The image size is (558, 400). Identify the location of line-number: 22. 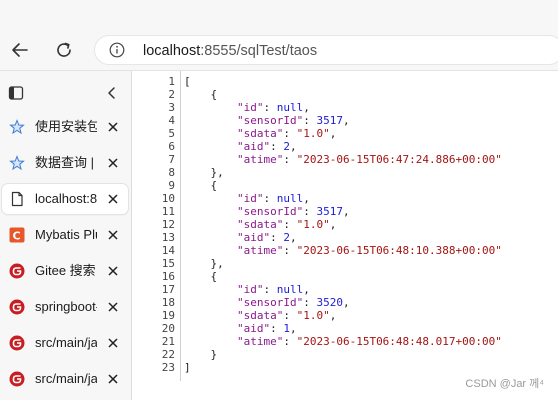
(168, 354).